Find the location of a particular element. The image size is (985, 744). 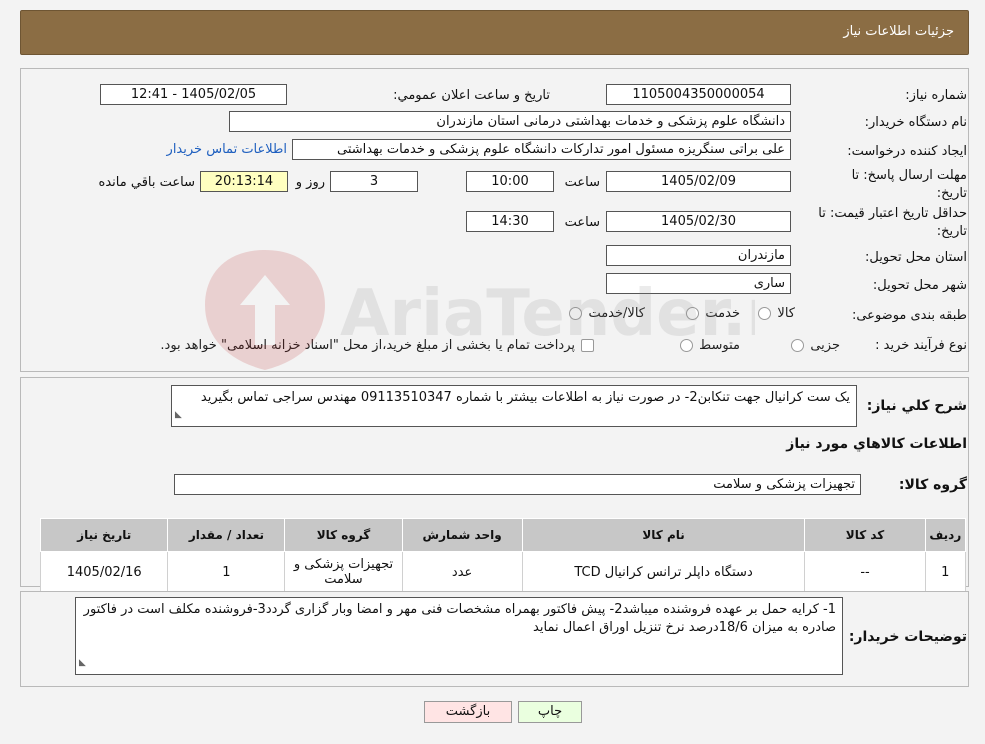

province-label: استان محل تحویل: is located at coordinates (916, 257).